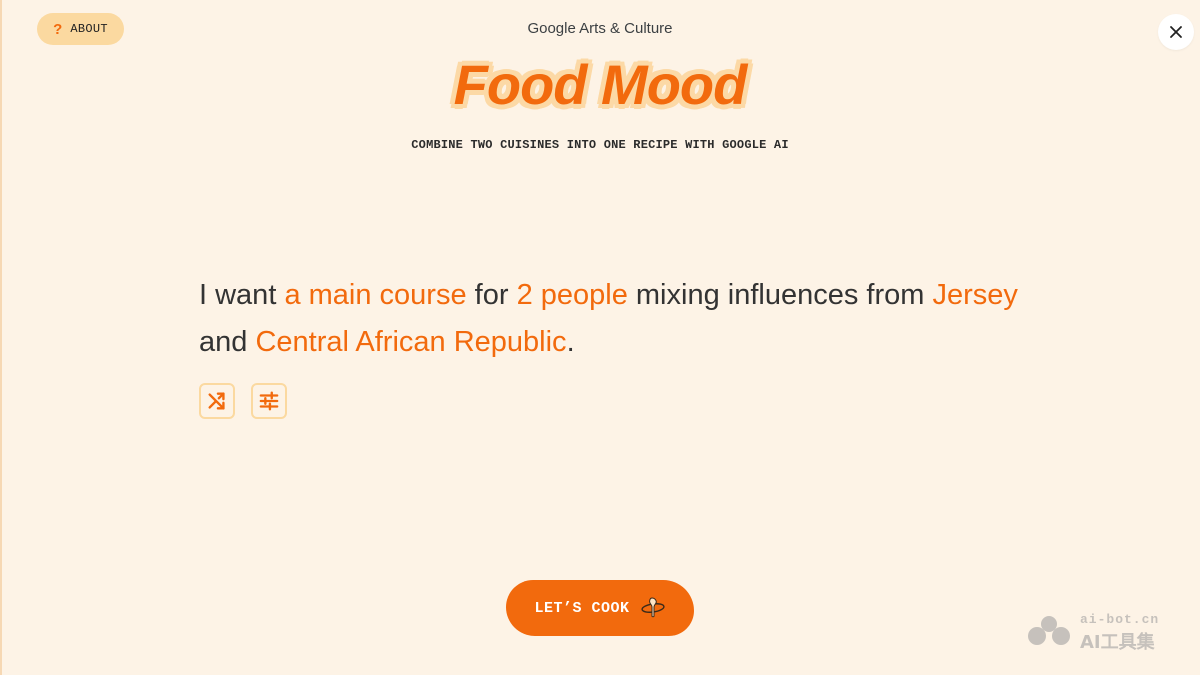  I want to click on settings-button, so click(269, 401).